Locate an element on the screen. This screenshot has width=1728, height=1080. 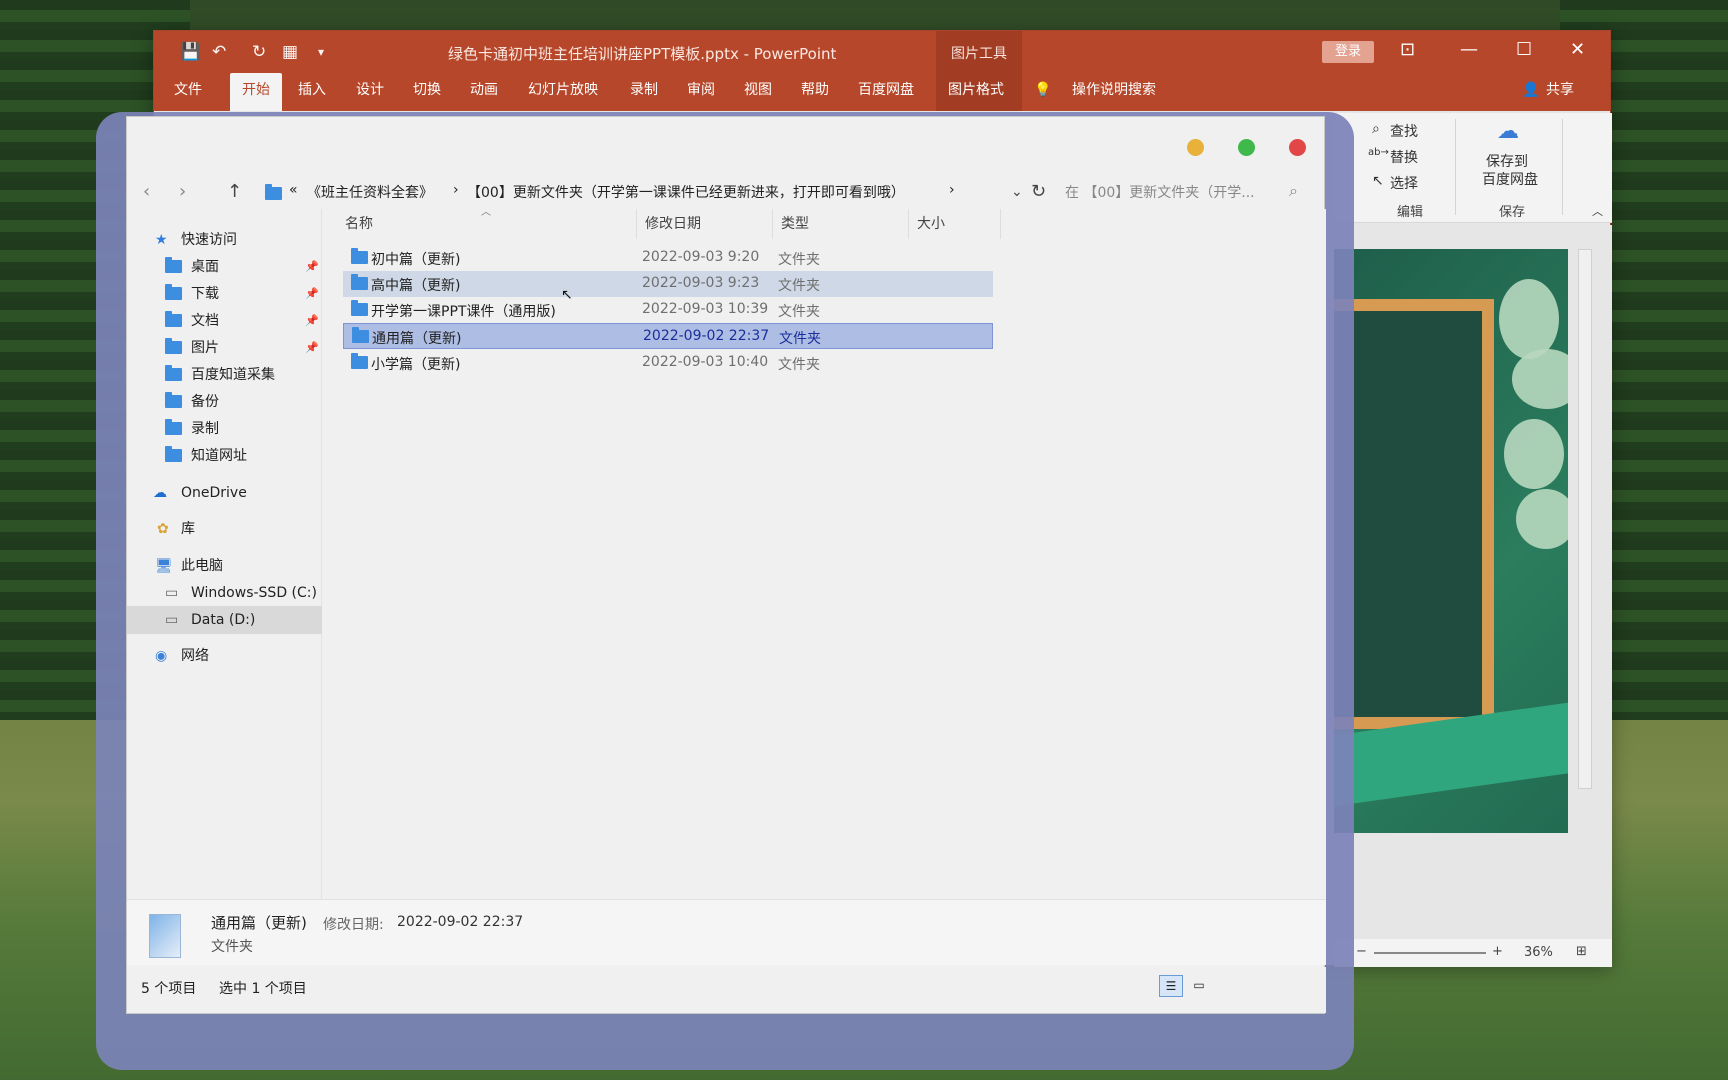
sidebar-item-onedrive: ☁ OneDrive is located at coordinates (224, 493).